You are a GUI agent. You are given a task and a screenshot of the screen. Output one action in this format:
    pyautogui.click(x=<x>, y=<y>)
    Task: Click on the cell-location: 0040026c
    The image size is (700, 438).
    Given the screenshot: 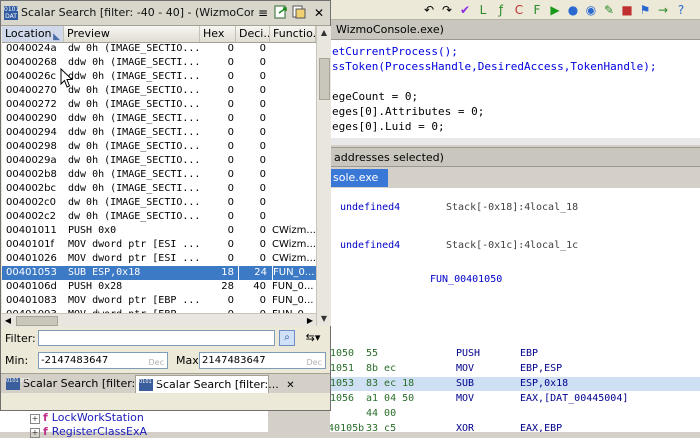 What is the action you would take?
    pyautogui.click(x=31, y=76)
    